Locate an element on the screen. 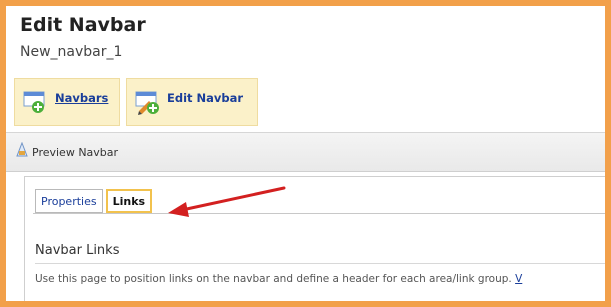  section-title: Navbar Links is located at coordinates (77, 250).